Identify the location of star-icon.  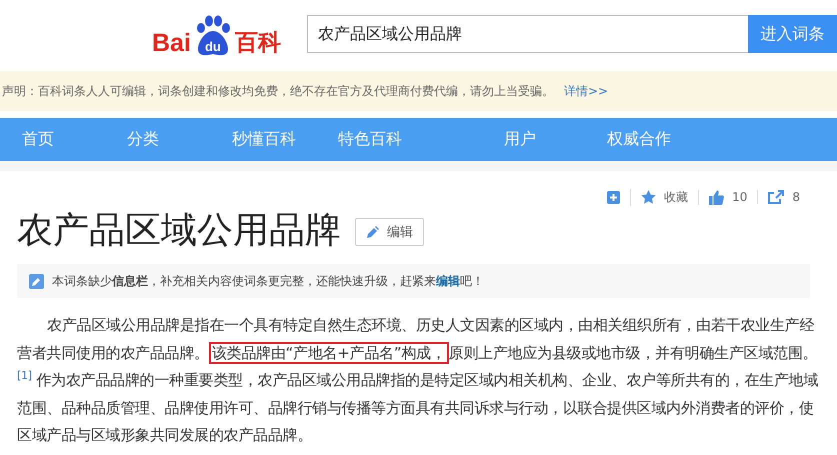
(648, 197).